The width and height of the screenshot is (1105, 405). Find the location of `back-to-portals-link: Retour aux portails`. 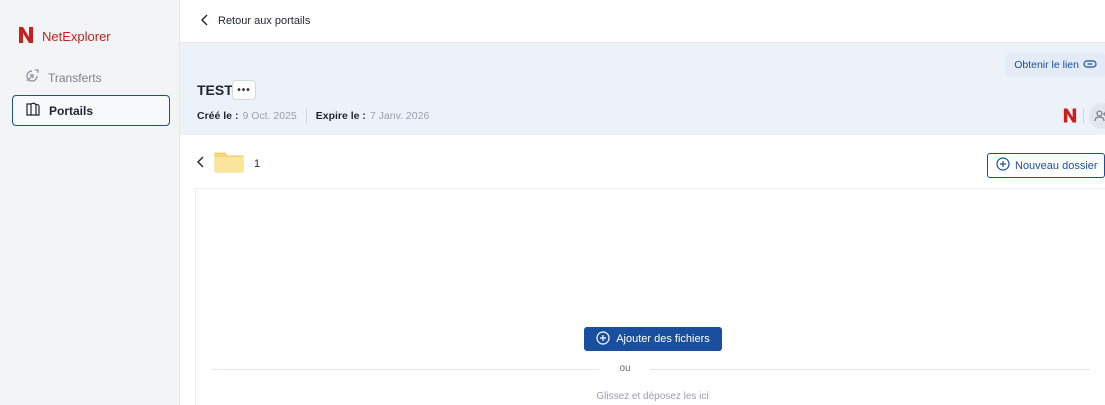

back-to-portals-link: Retour aux portails is located at coordinates (264, 21).